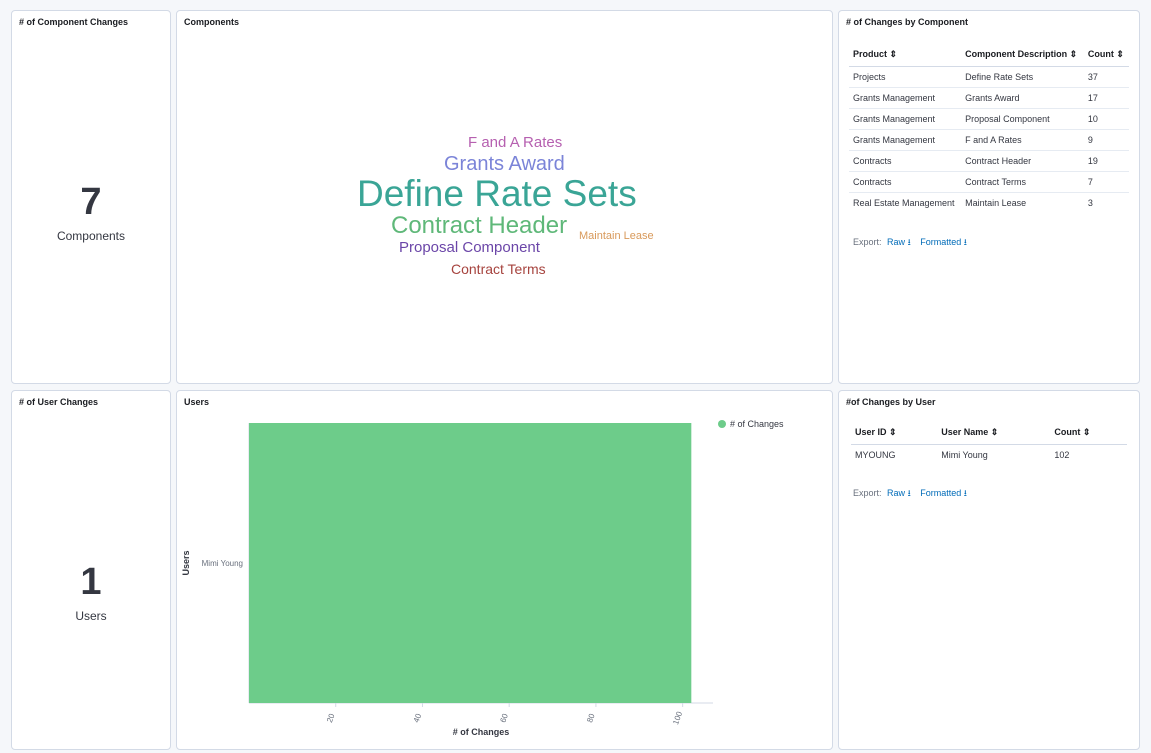  What do you see at coordinates (1022, 77) in the screenshot?
I see `table-cell: Define Rate Sets` at bounding box center [1022, 77].